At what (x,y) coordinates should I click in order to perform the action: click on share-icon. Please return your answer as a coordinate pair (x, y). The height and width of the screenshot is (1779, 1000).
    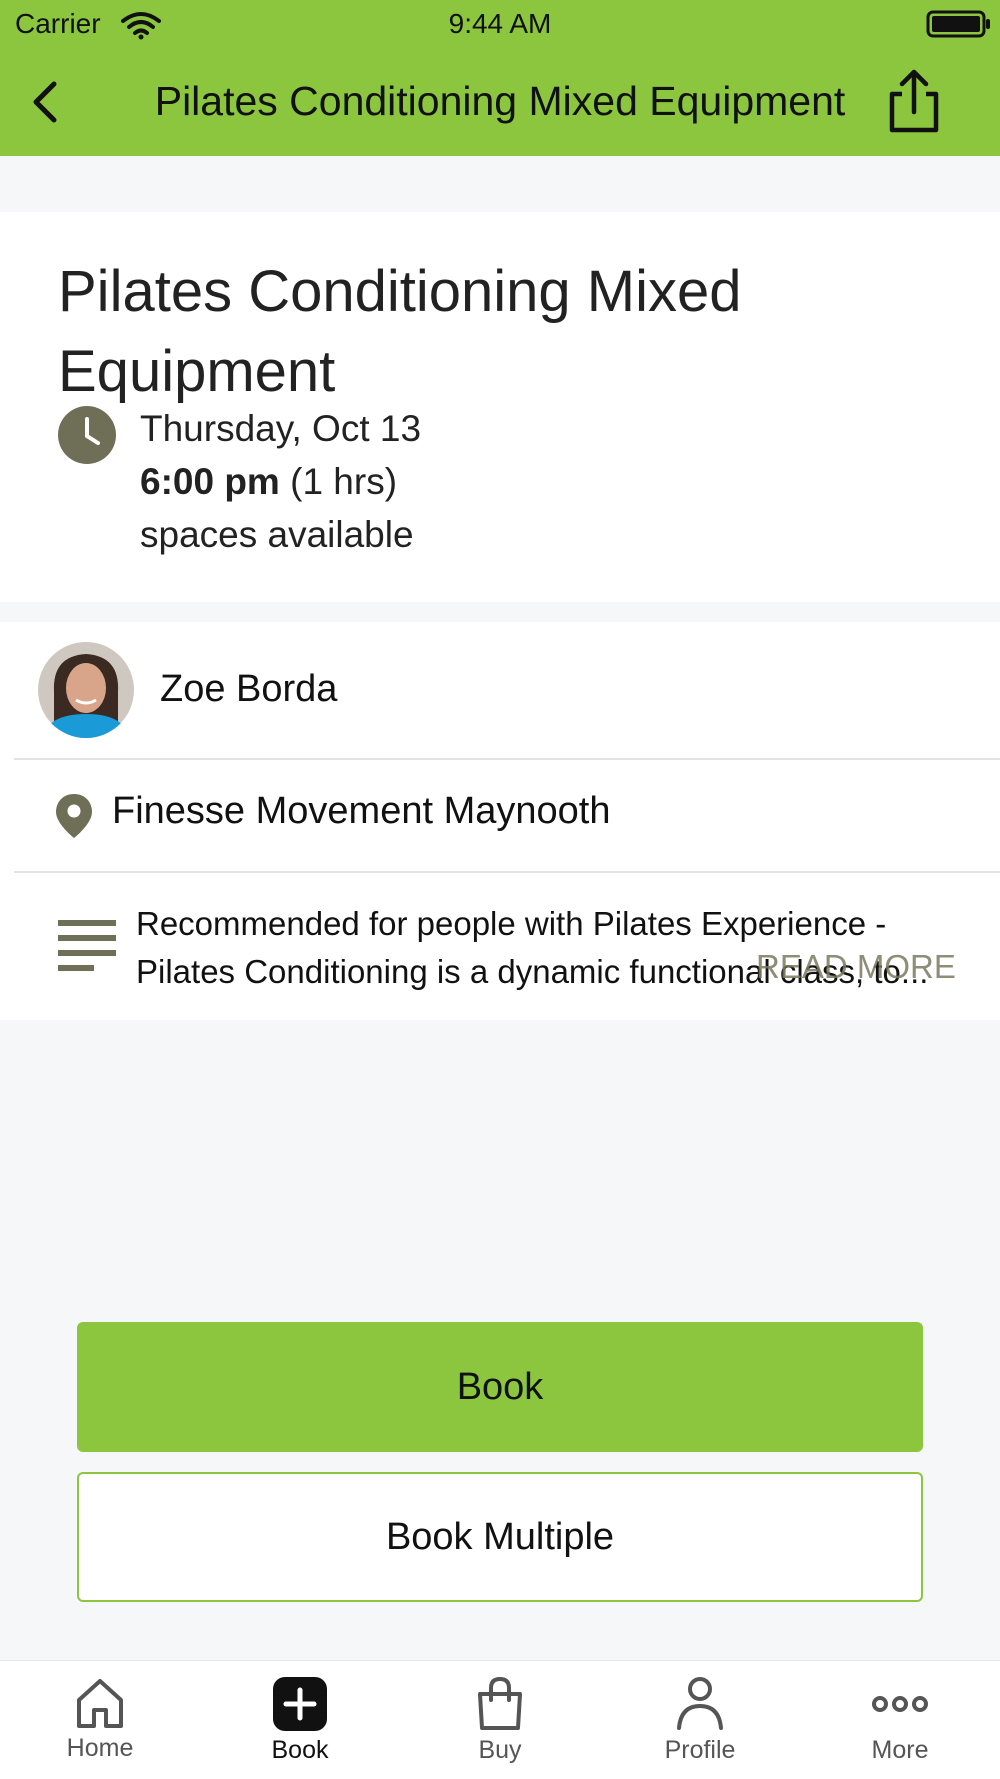
    Looking at the image, I should click on (914, 101).